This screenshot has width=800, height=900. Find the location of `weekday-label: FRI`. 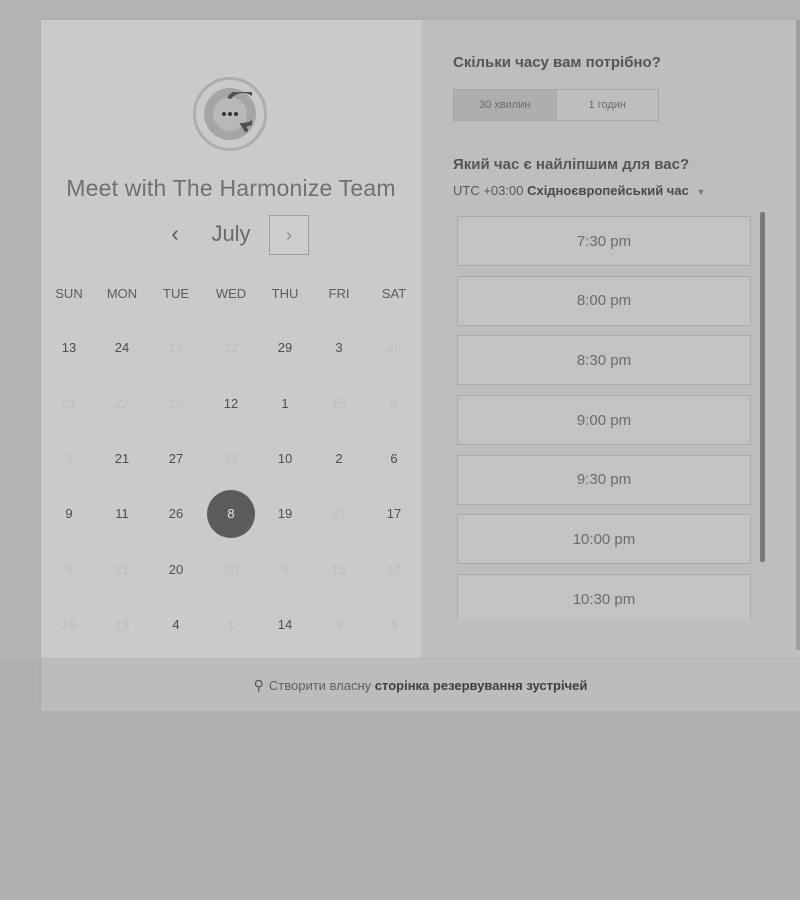

weekday-label: FRI is located at coordinates (339, 293).